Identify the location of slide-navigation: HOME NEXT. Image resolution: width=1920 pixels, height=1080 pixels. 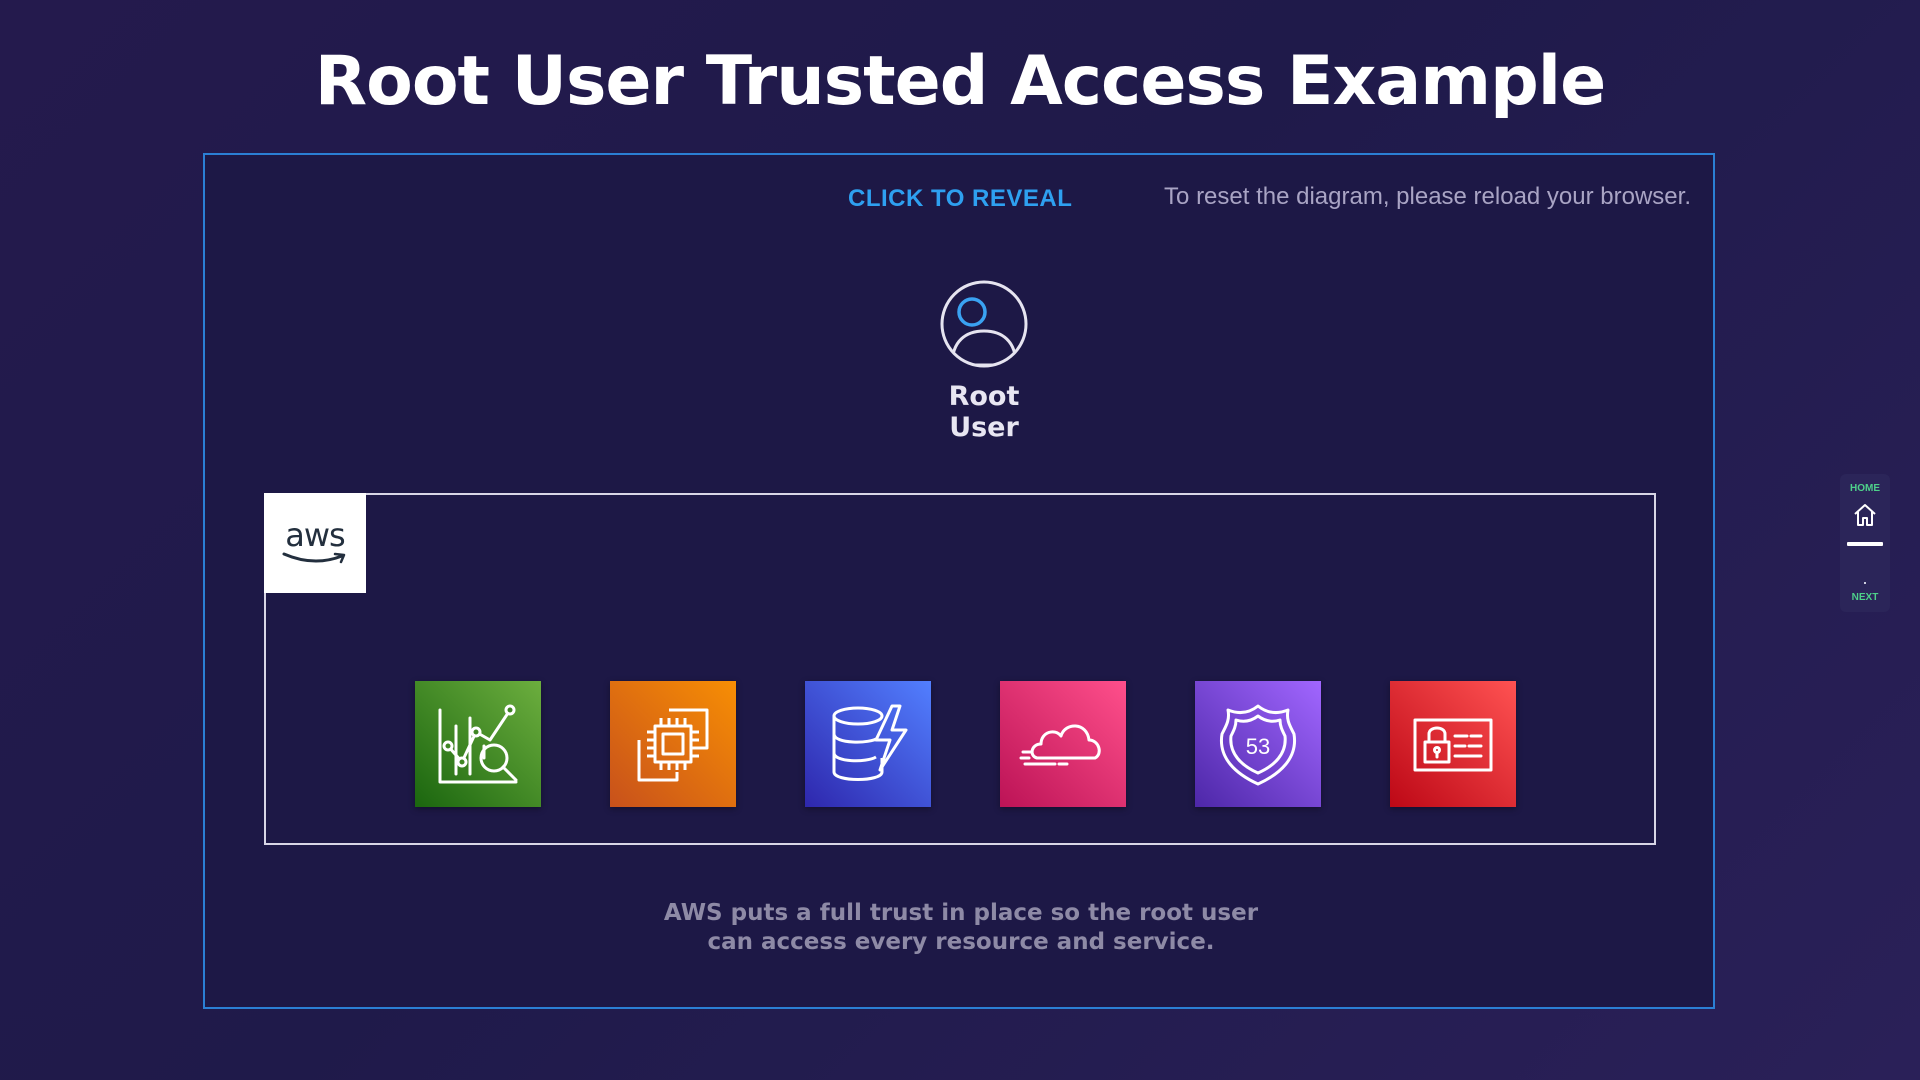
(1865, 543).